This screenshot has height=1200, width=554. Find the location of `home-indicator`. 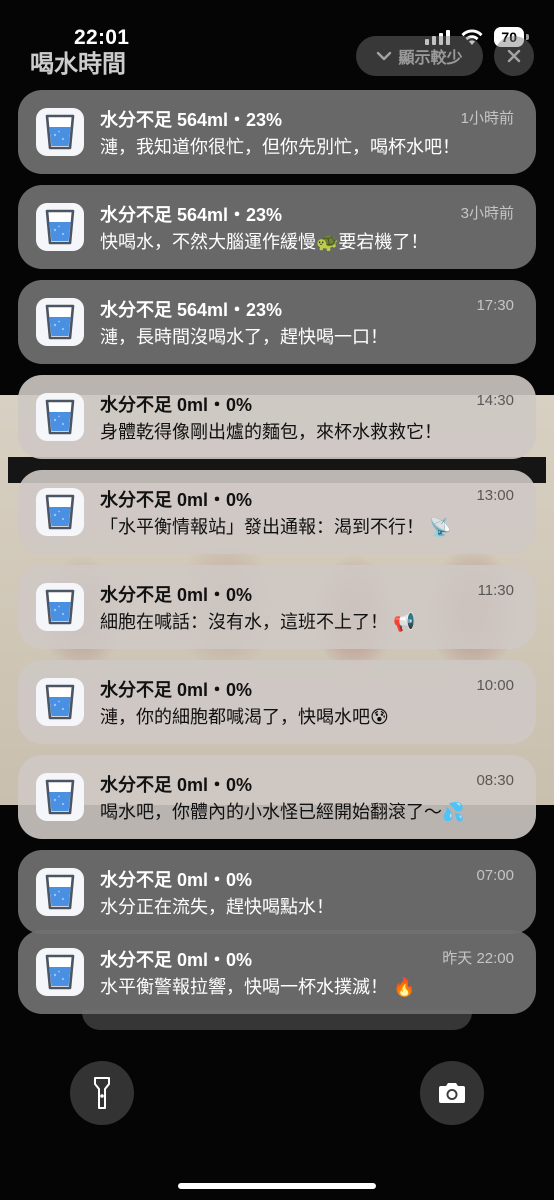

home-indicator is located at coordinates (277, 1186).